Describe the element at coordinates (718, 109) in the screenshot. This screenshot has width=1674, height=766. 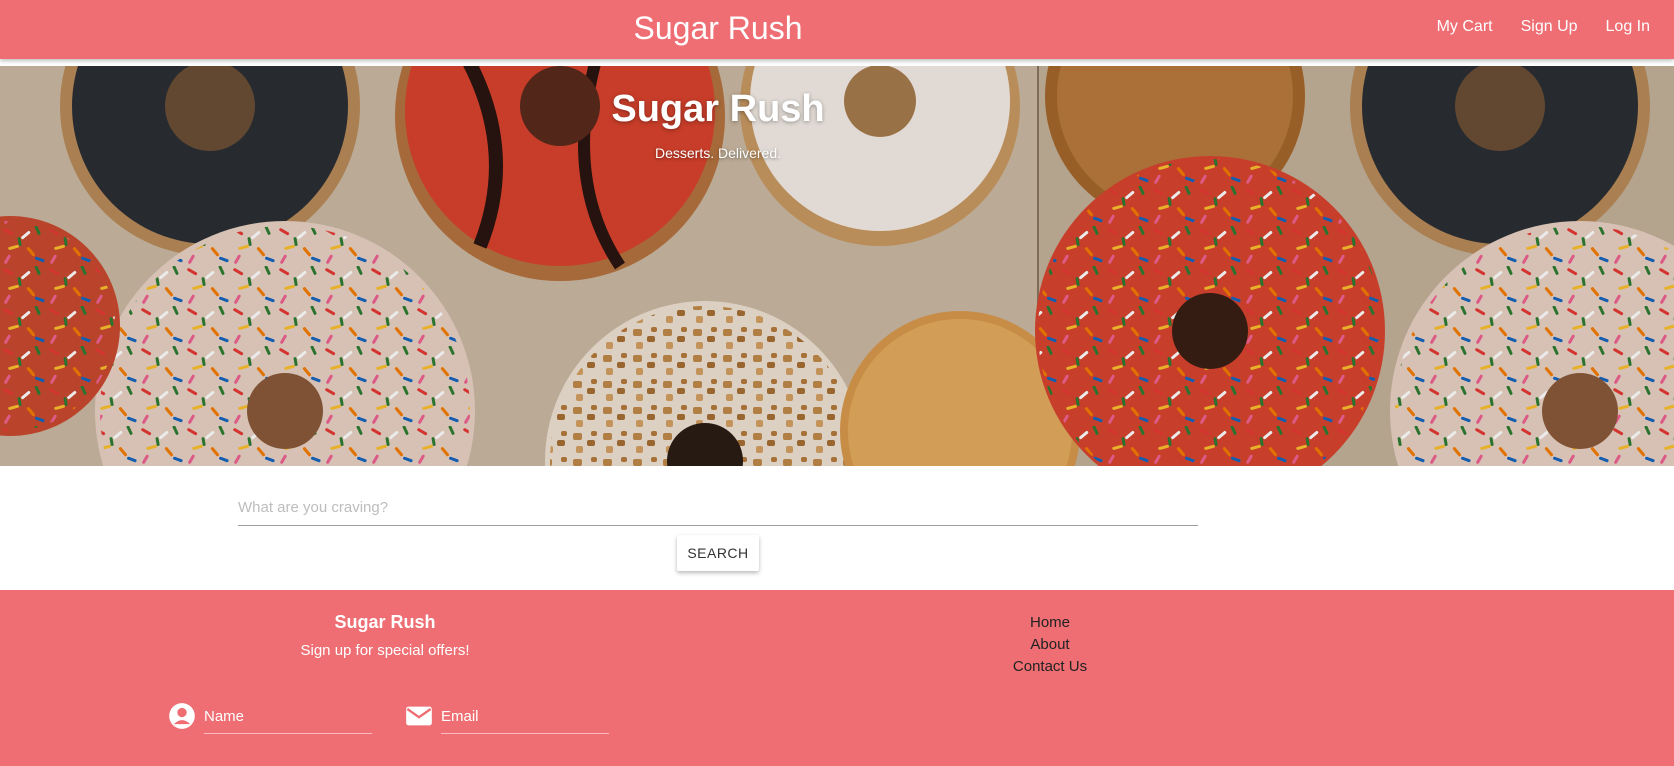
I see `hero-title: Sugar Rush` at that location.